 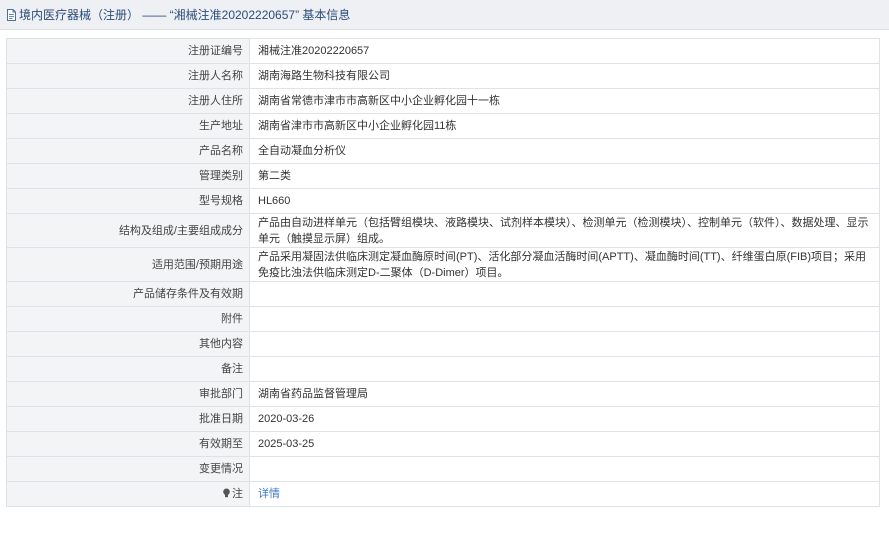 What do you see at coordinates (564, 201) in the screenshot?
I see `row-value: HL660` at bounding box center [564, 201].